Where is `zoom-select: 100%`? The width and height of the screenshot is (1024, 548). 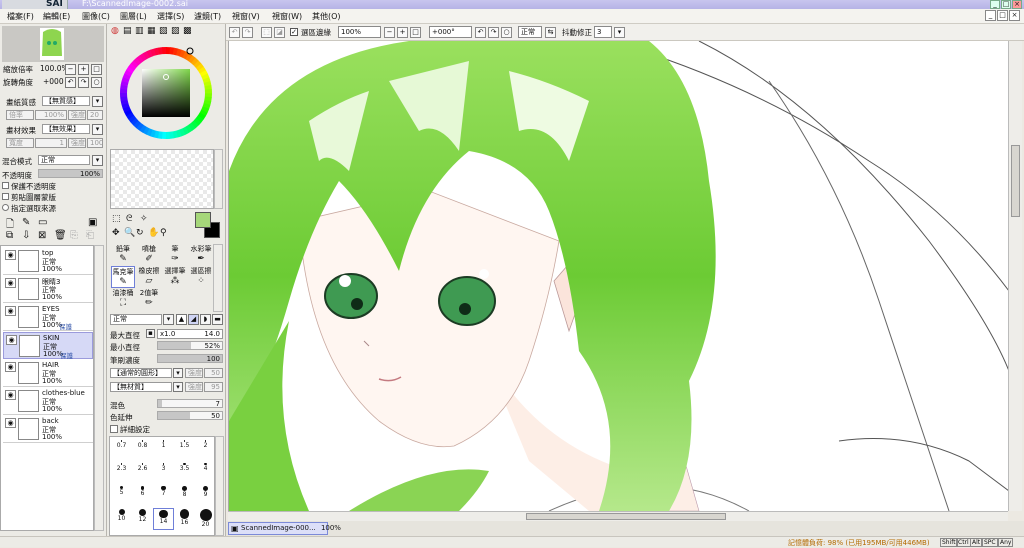
zoom-select: 100% is located at coordinates (359, 32).